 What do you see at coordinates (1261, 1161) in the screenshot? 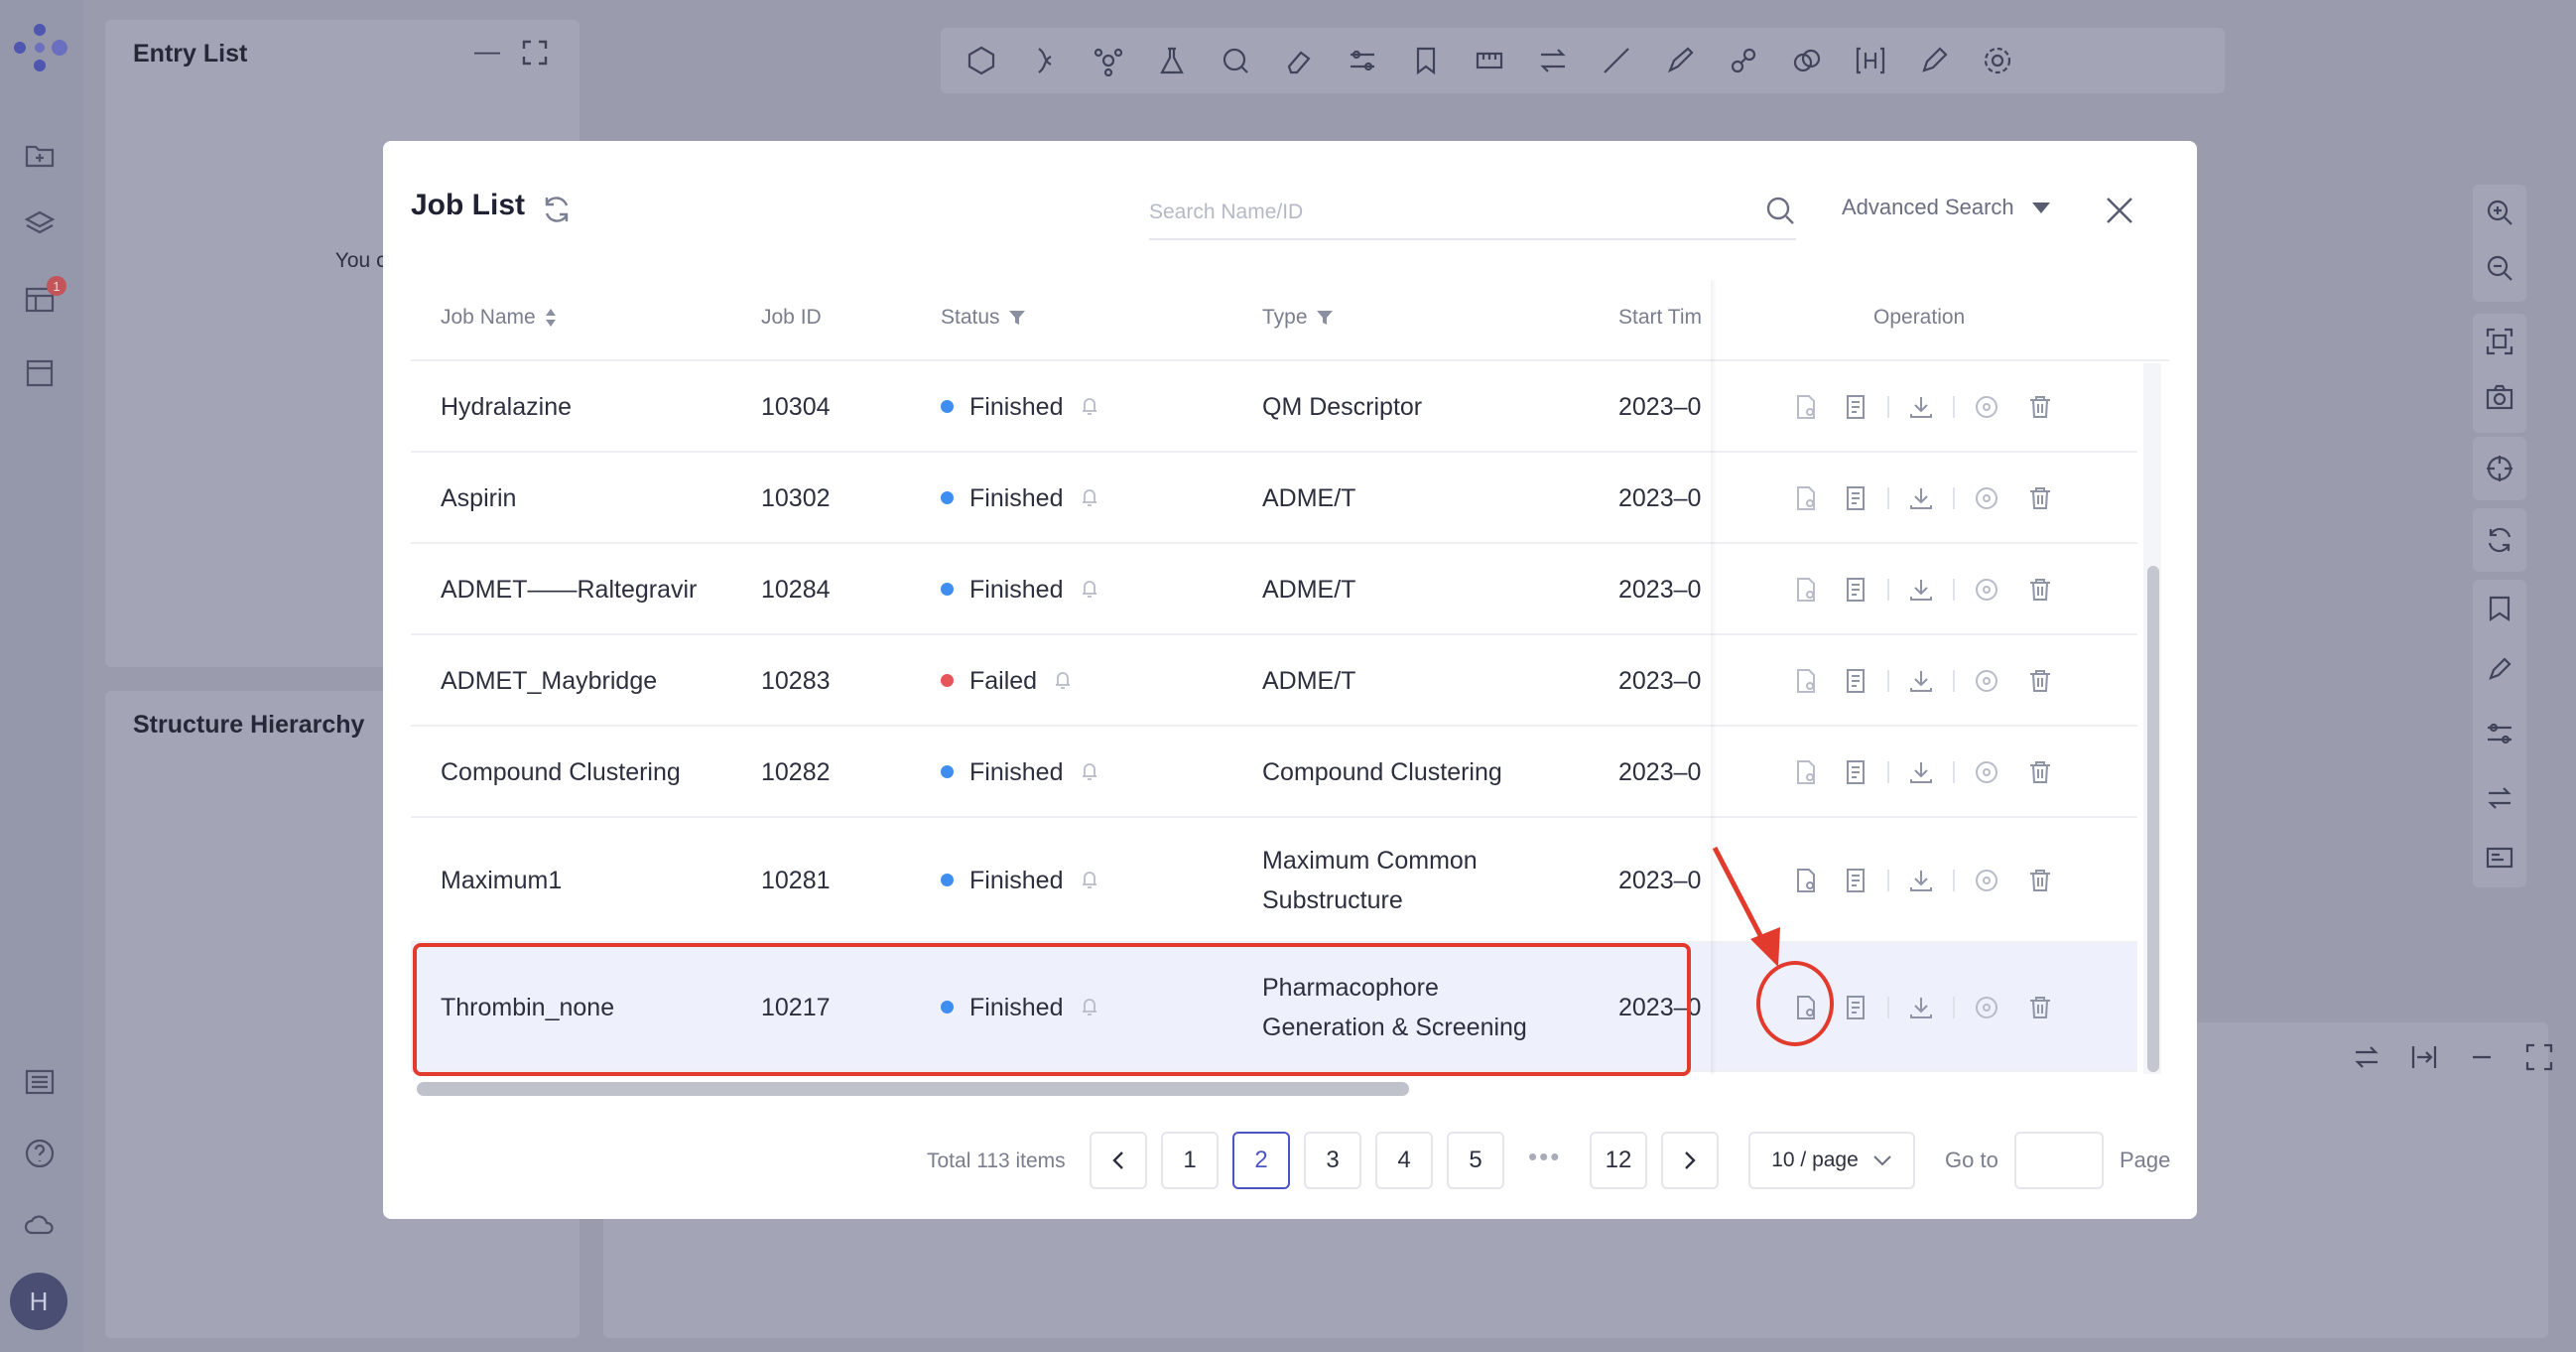
I see `page-button: 2` at bounding box center [1261, 1161].